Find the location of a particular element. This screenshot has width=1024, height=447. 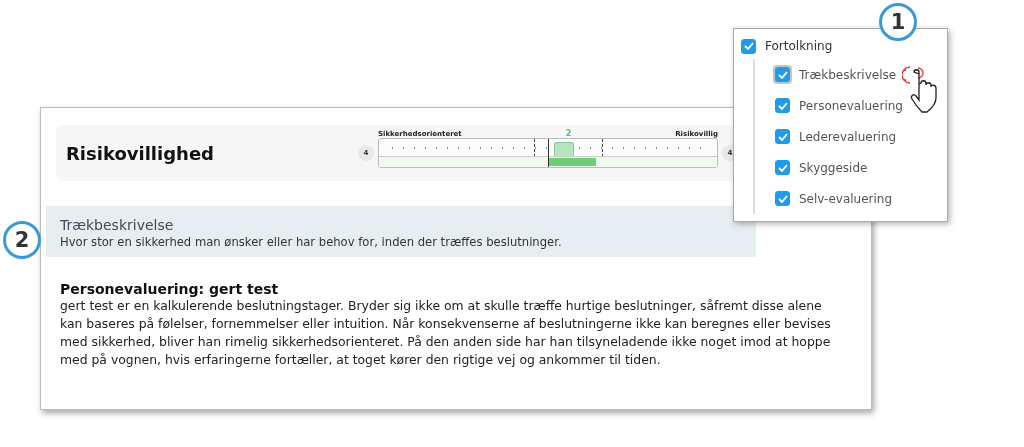

section-title: Risikovillighed is located at coordinates (140, 153).